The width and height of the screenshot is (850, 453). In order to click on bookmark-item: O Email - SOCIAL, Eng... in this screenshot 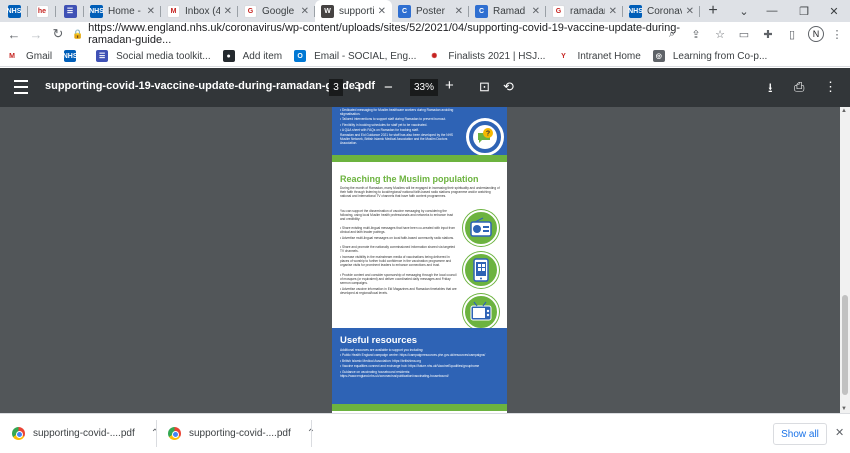, I will do `click(352, 56)`.